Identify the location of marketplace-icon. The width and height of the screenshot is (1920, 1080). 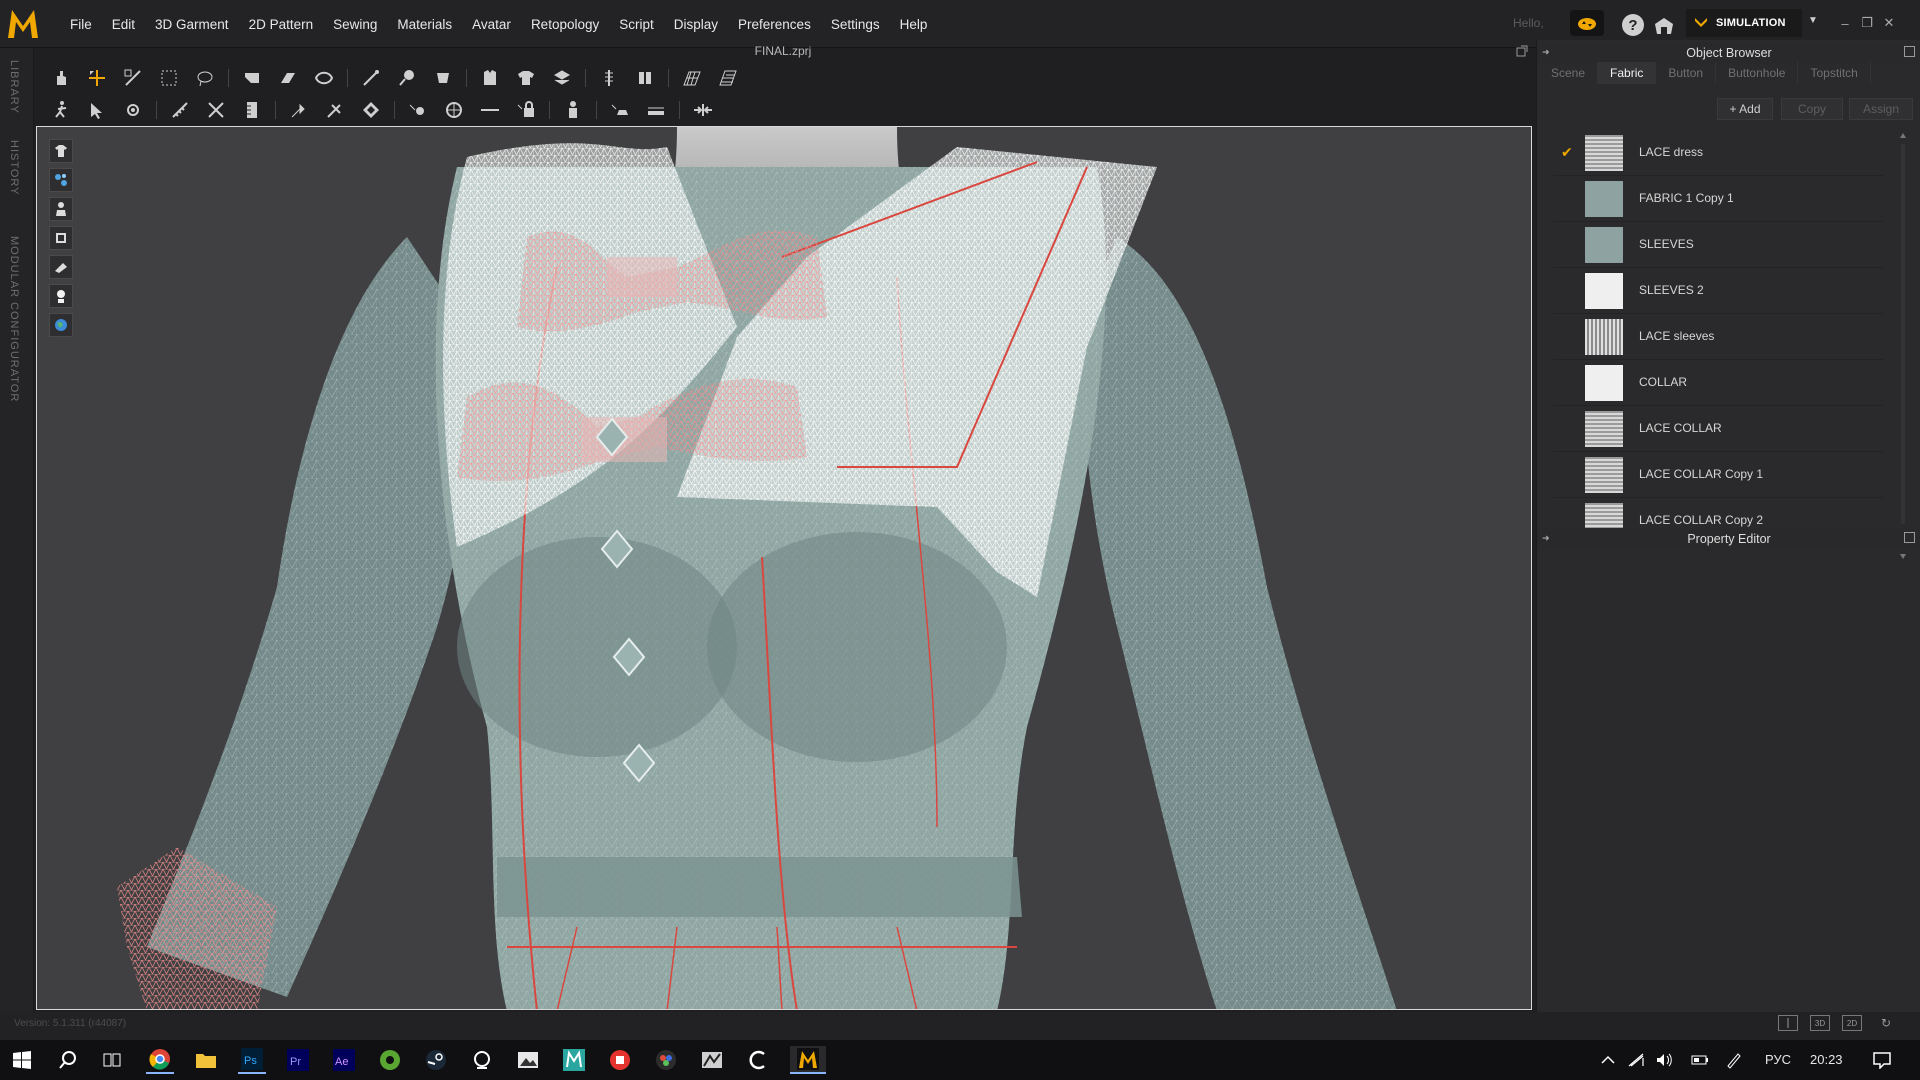
(1664, 25).